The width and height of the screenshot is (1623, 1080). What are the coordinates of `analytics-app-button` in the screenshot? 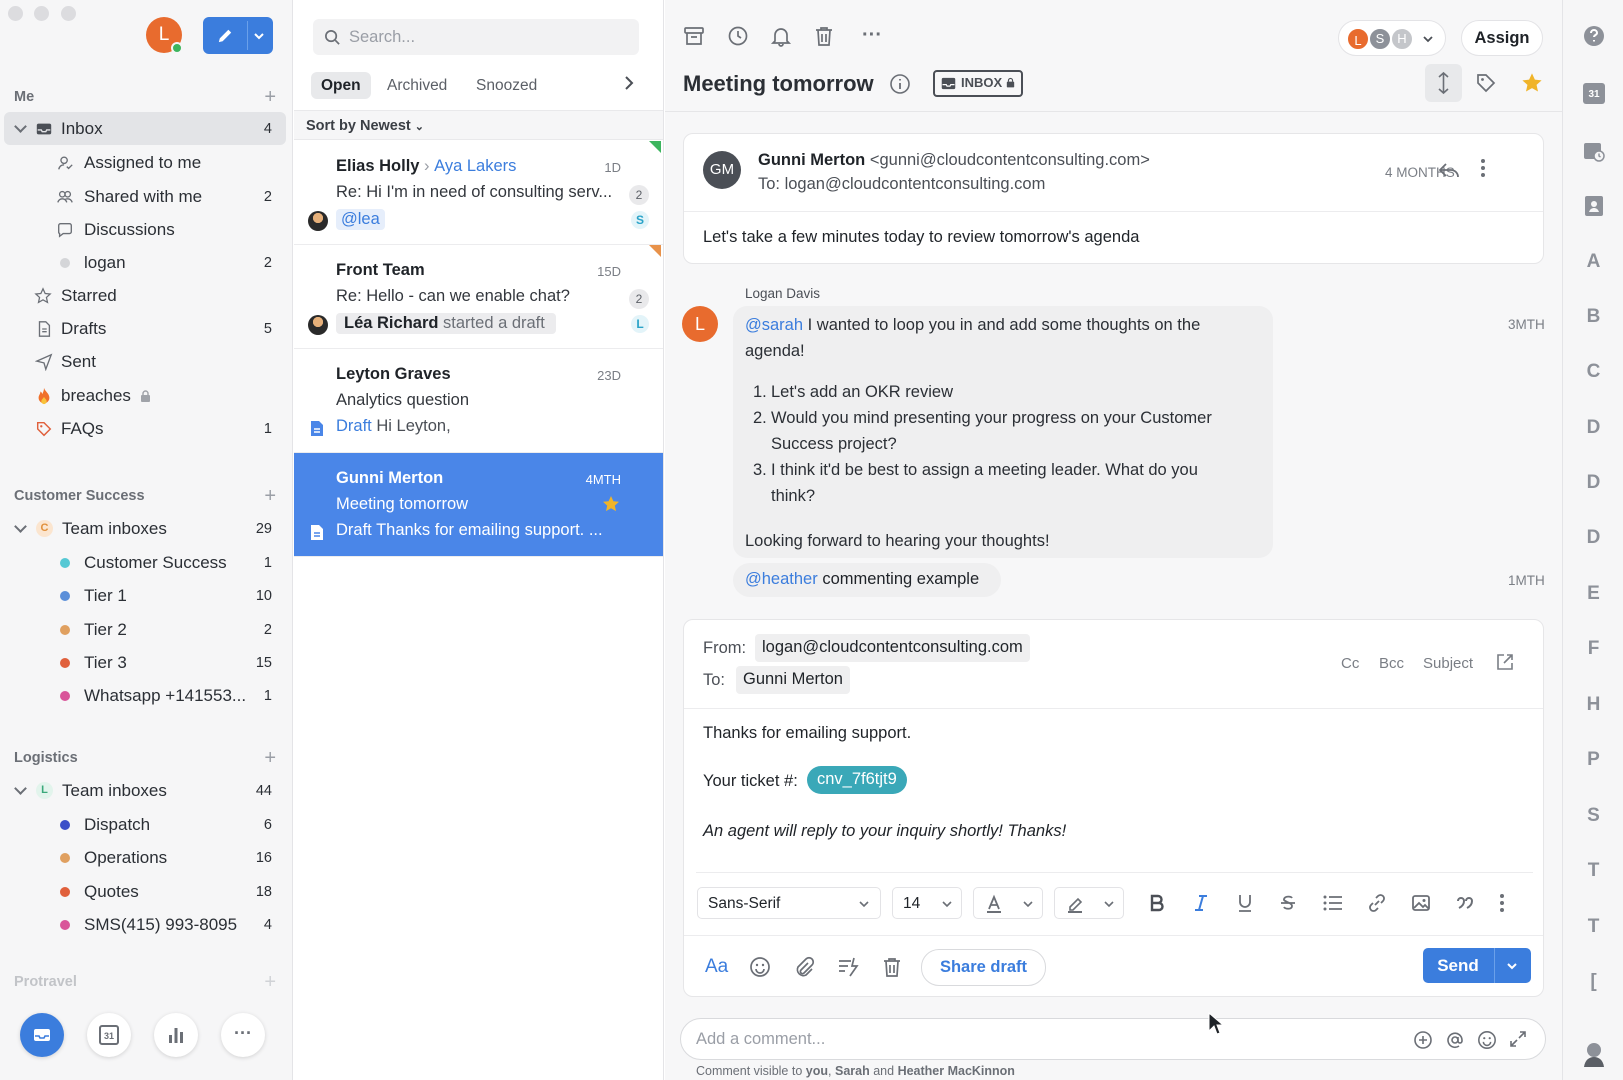 It's located at (176, 1035).